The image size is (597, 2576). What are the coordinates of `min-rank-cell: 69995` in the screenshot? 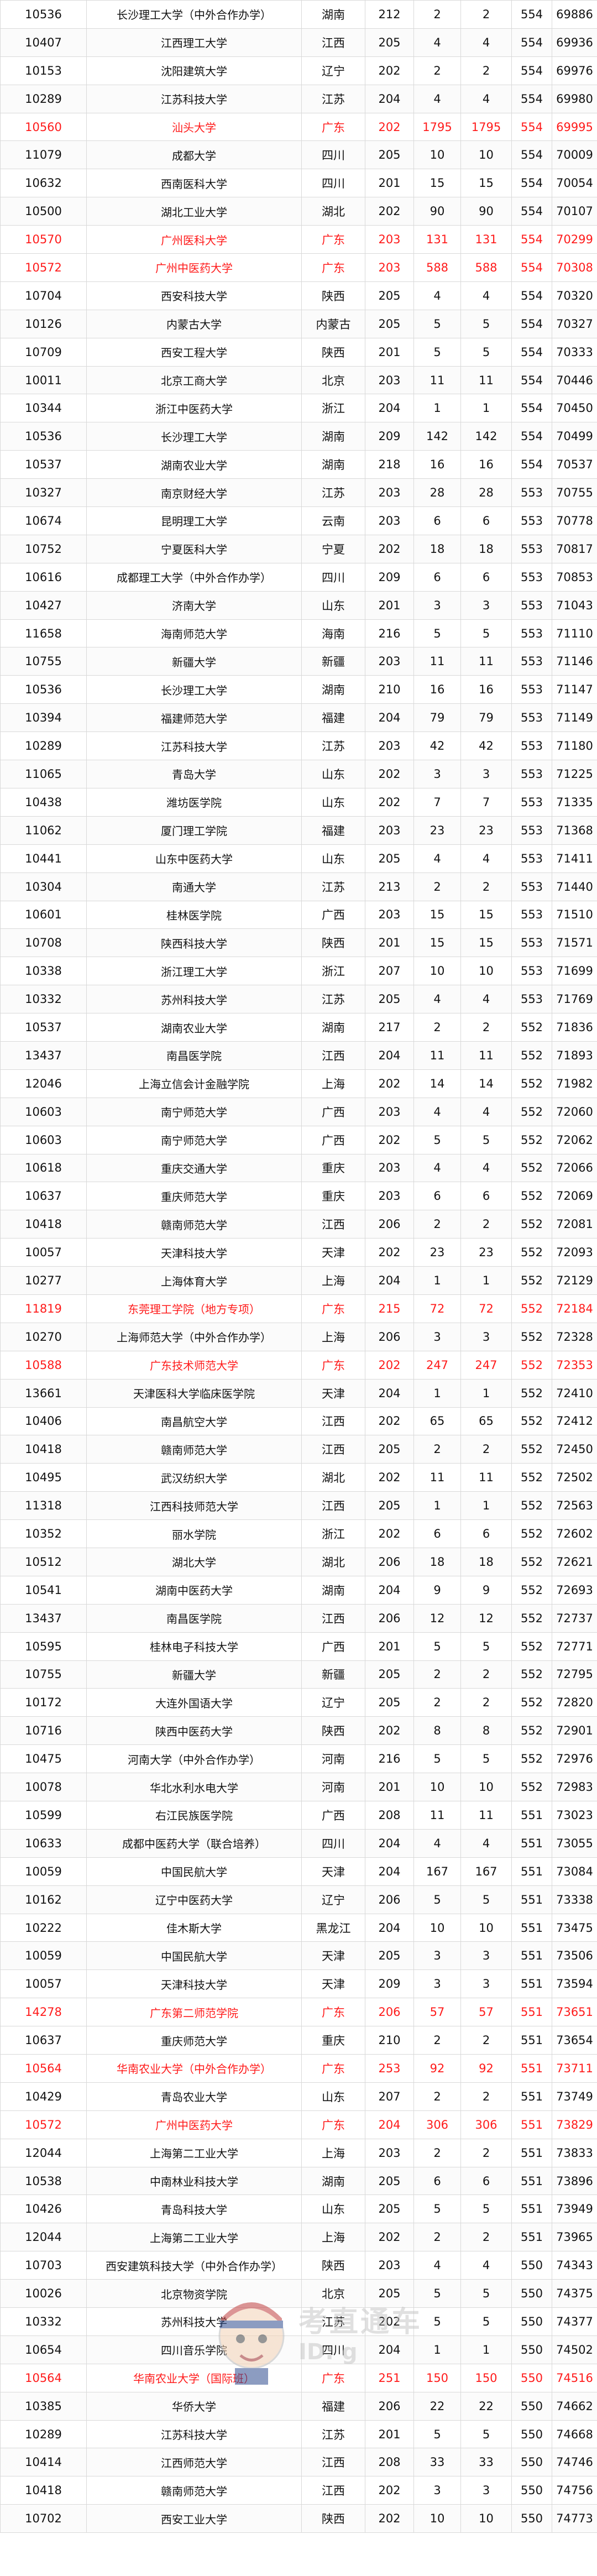 It's located at (575, 127).